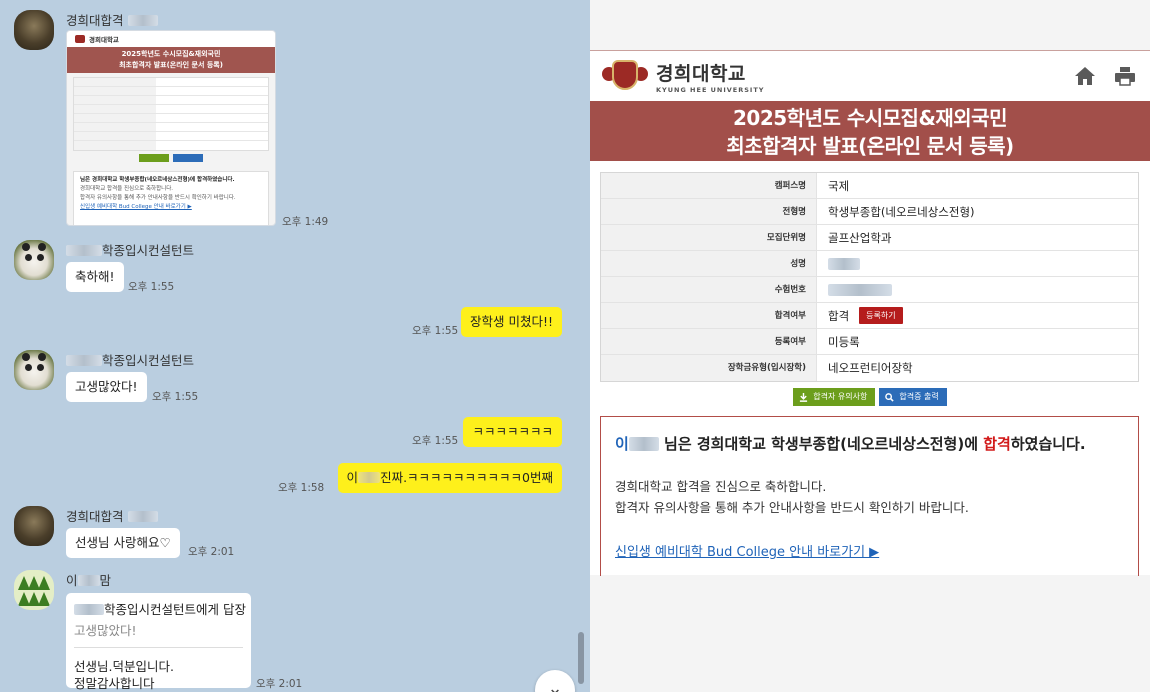 This screenshot has width=1150, height=692. What do you see at coordinates (869, 238) in the screenshot?
I see `table-row: 모집단위명 골프산업학과` at bounding box center [869, 238].